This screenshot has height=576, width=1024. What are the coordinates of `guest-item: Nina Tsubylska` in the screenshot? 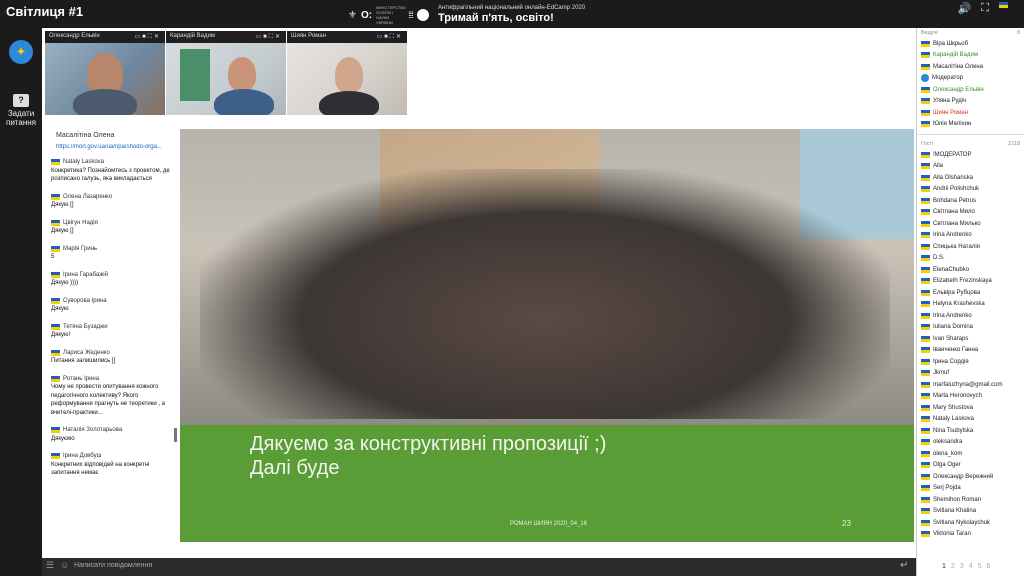 It's located at (972, 431).